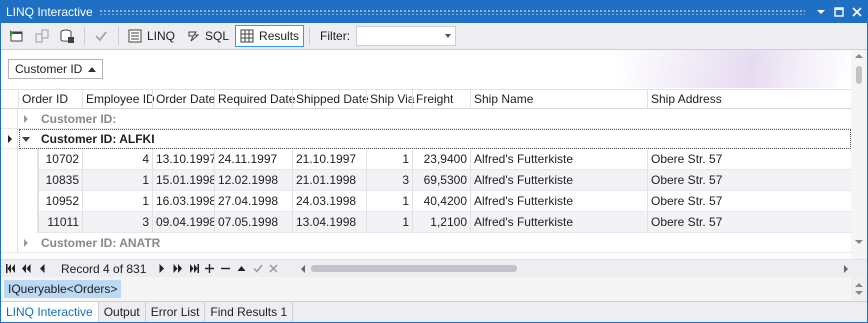  What do you see at coordinates (183, 99) in the screenshot?
I see `column-header-order-date: Order Date` at bounding box center [183, 99].